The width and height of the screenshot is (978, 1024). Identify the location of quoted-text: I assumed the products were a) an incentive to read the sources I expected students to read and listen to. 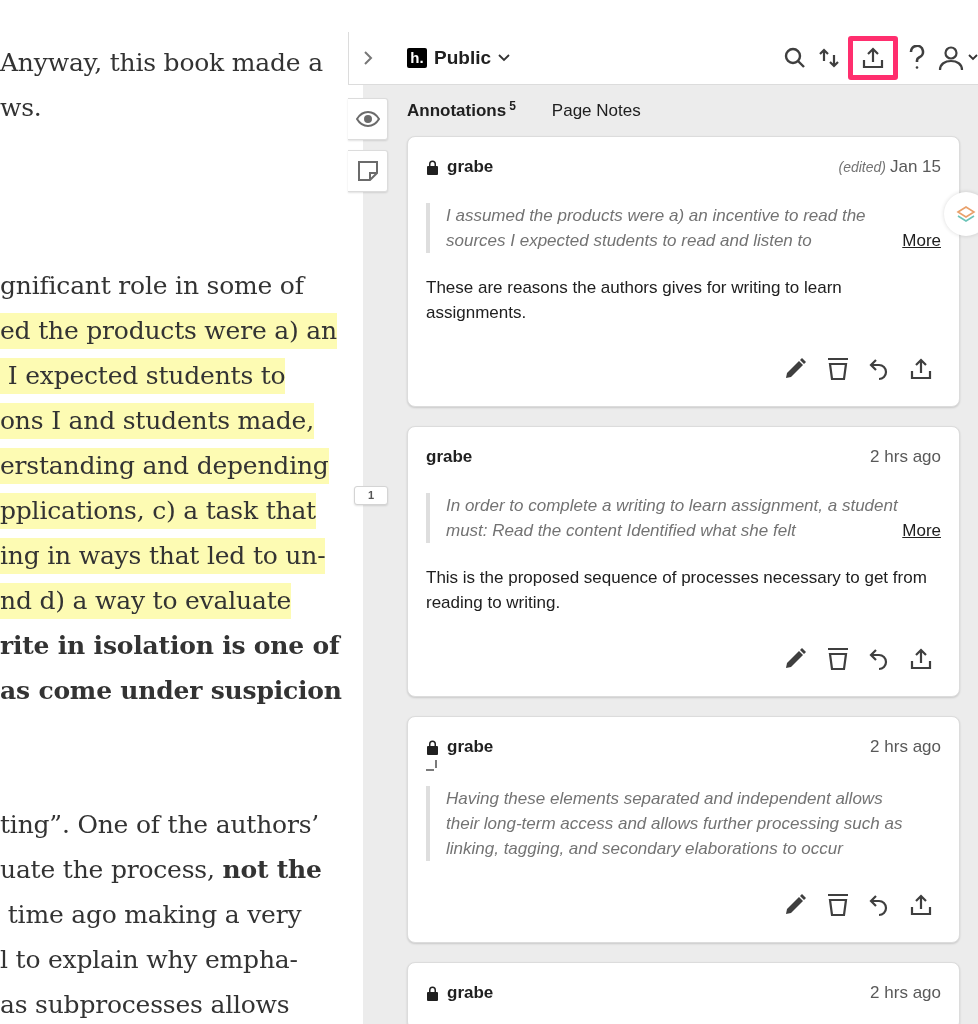
(656, 228).